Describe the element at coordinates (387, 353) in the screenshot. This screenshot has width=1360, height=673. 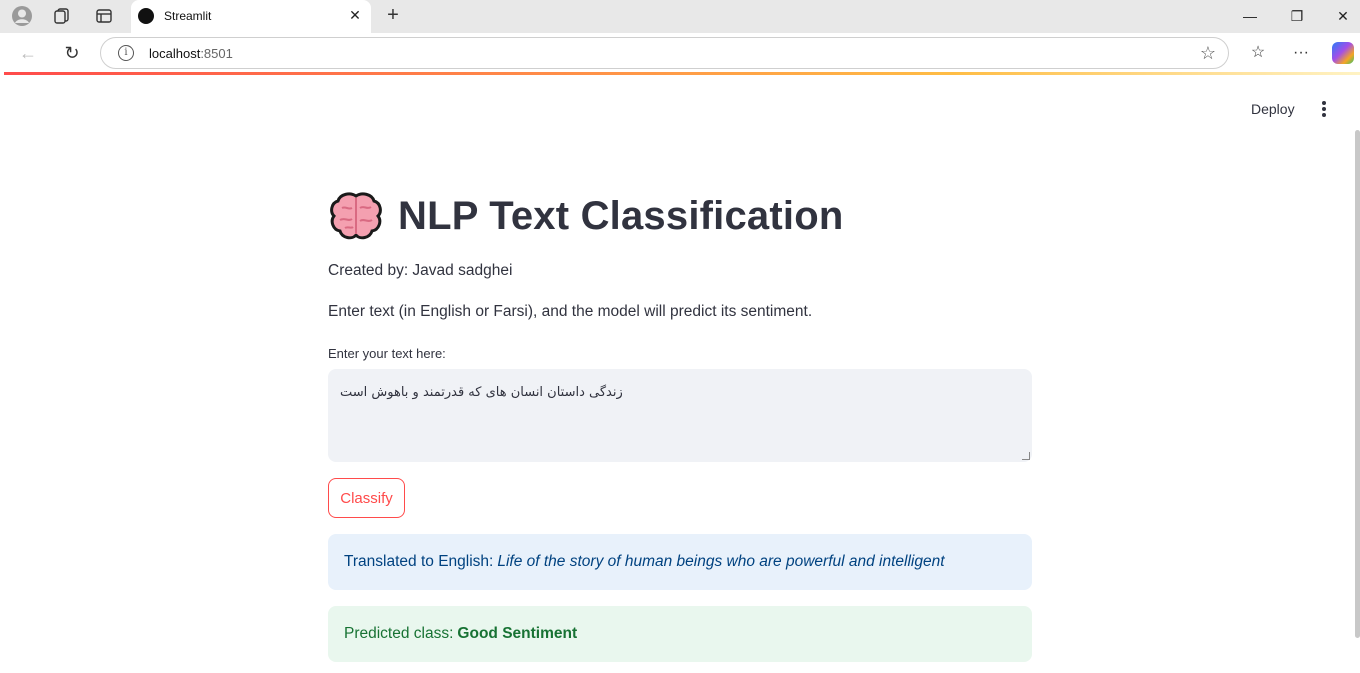
I see `input-label: Enter your text here:` at that location.